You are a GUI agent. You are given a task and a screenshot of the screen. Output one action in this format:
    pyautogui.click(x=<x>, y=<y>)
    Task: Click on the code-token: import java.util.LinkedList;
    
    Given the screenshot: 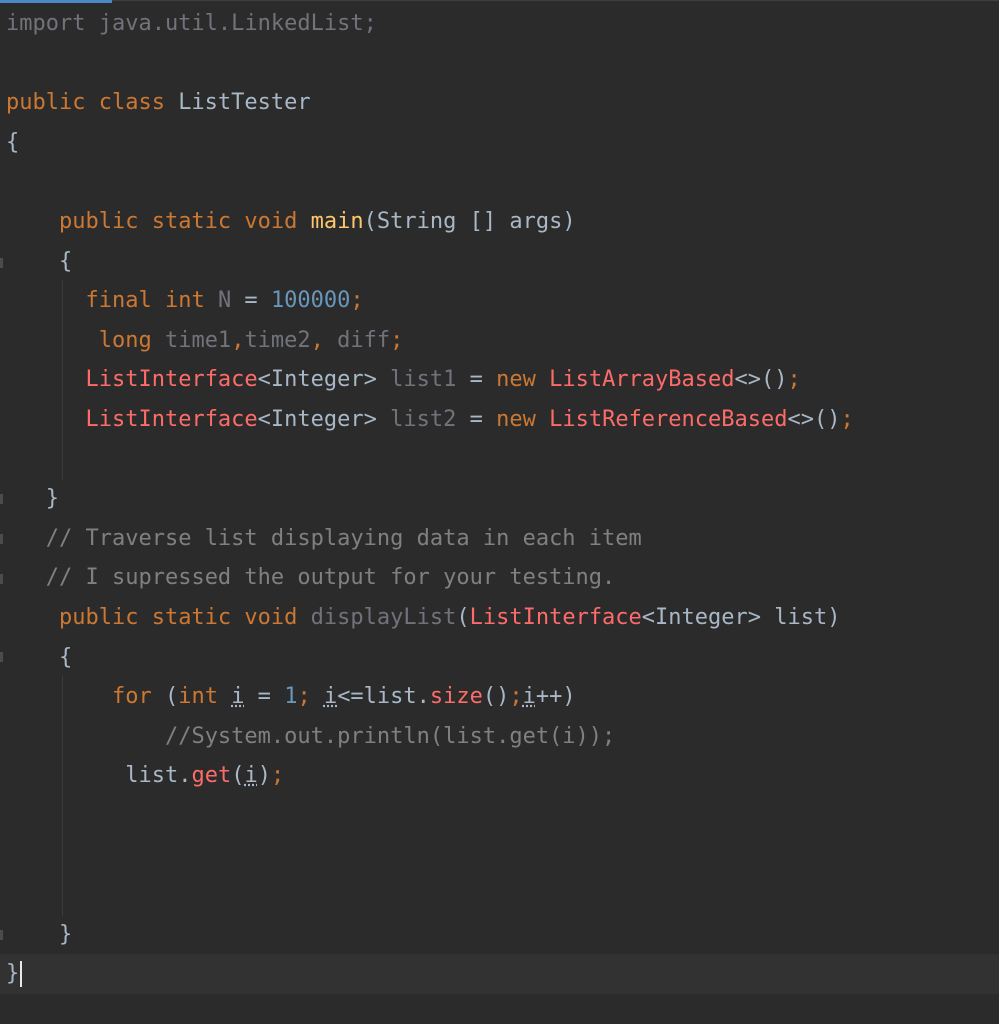 What is the action you would take?
    pyautogui.click(x=191, y=23)
    